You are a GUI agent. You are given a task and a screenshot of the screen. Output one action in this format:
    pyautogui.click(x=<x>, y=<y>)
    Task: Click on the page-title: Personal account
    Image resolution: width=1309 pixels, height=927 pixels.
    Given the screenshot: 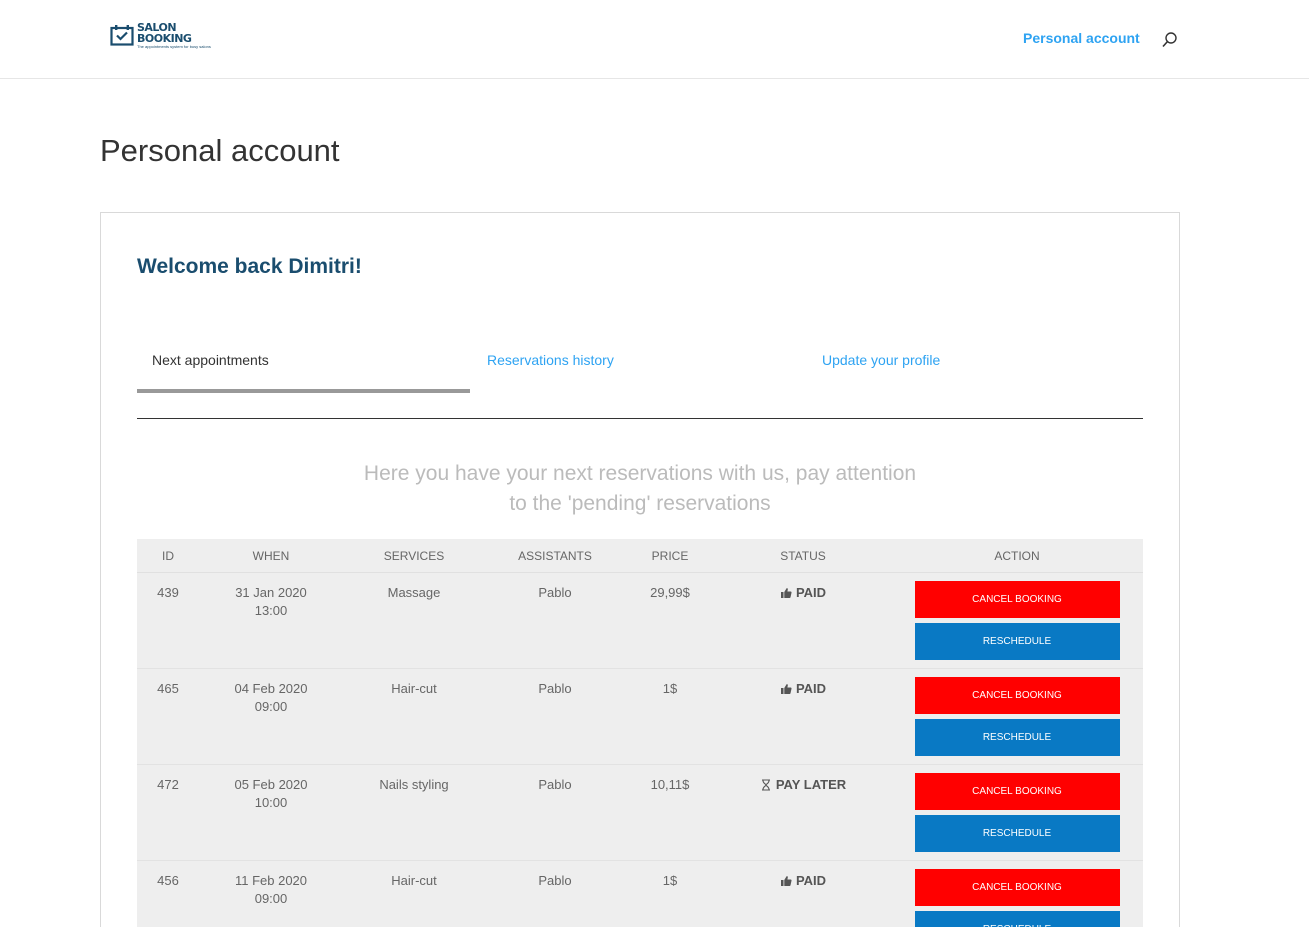 What is the action you would take?
    pyautogui.click(x=220, y=150)
    